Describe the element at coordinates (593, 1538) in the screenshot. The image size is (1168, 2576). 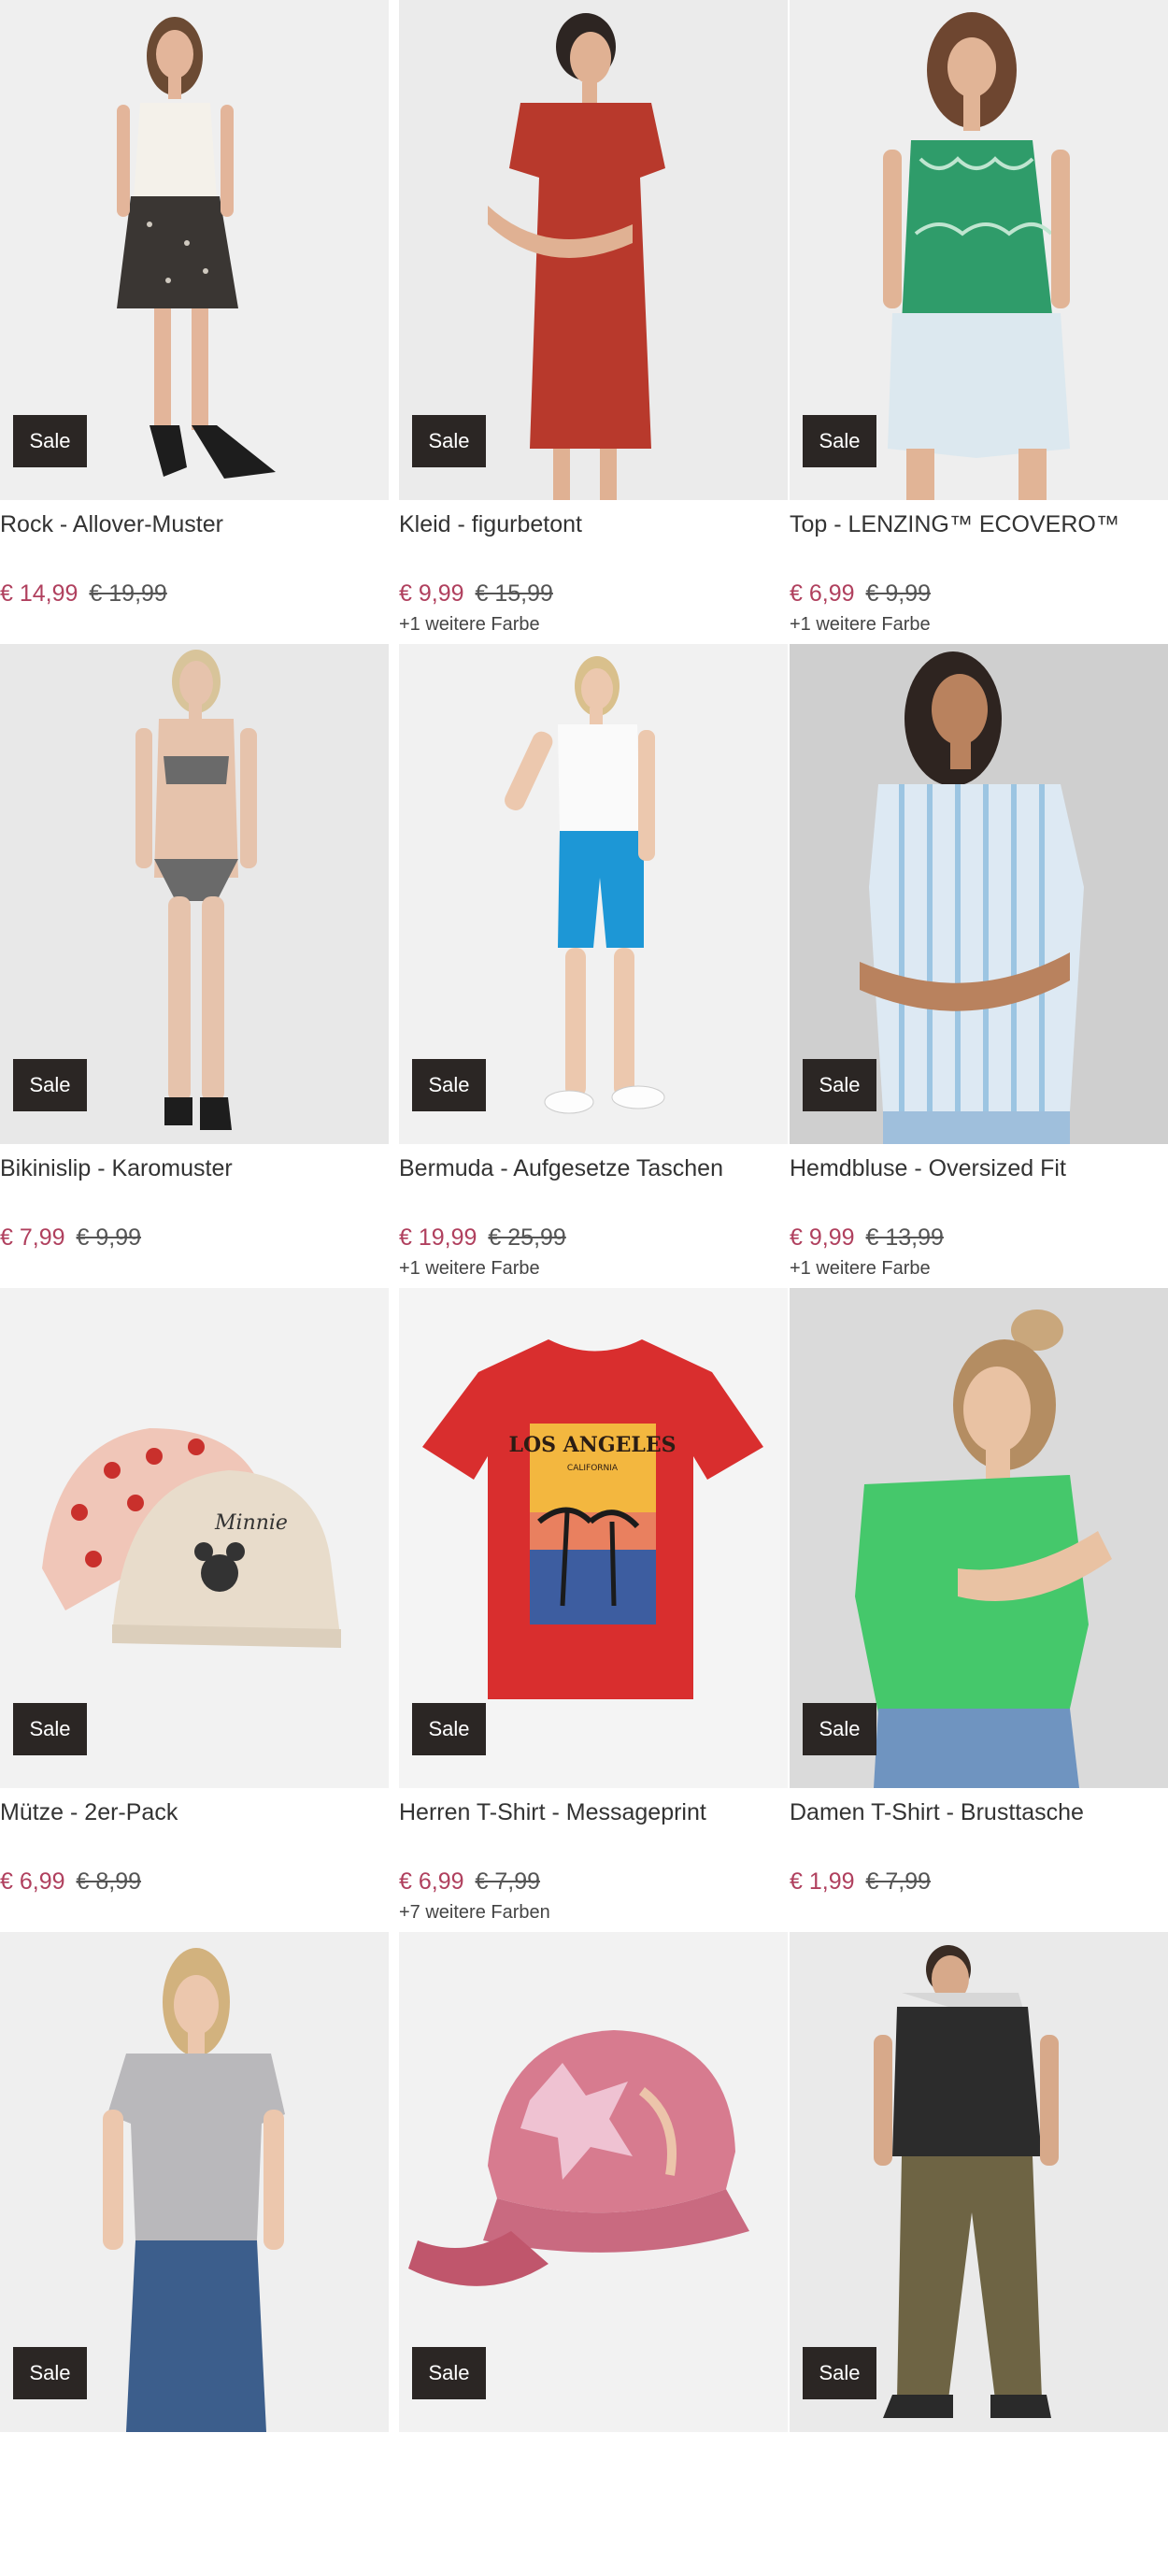
I see `product-image: LOS ANGELES CALIFORNIA Sale` at that location.